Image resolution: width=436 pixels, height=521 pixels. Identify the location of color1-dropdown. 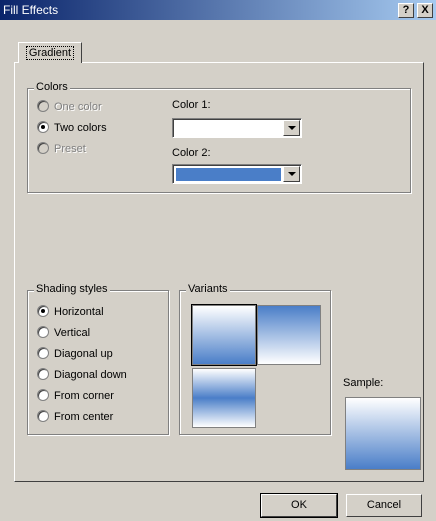
(237, 128).